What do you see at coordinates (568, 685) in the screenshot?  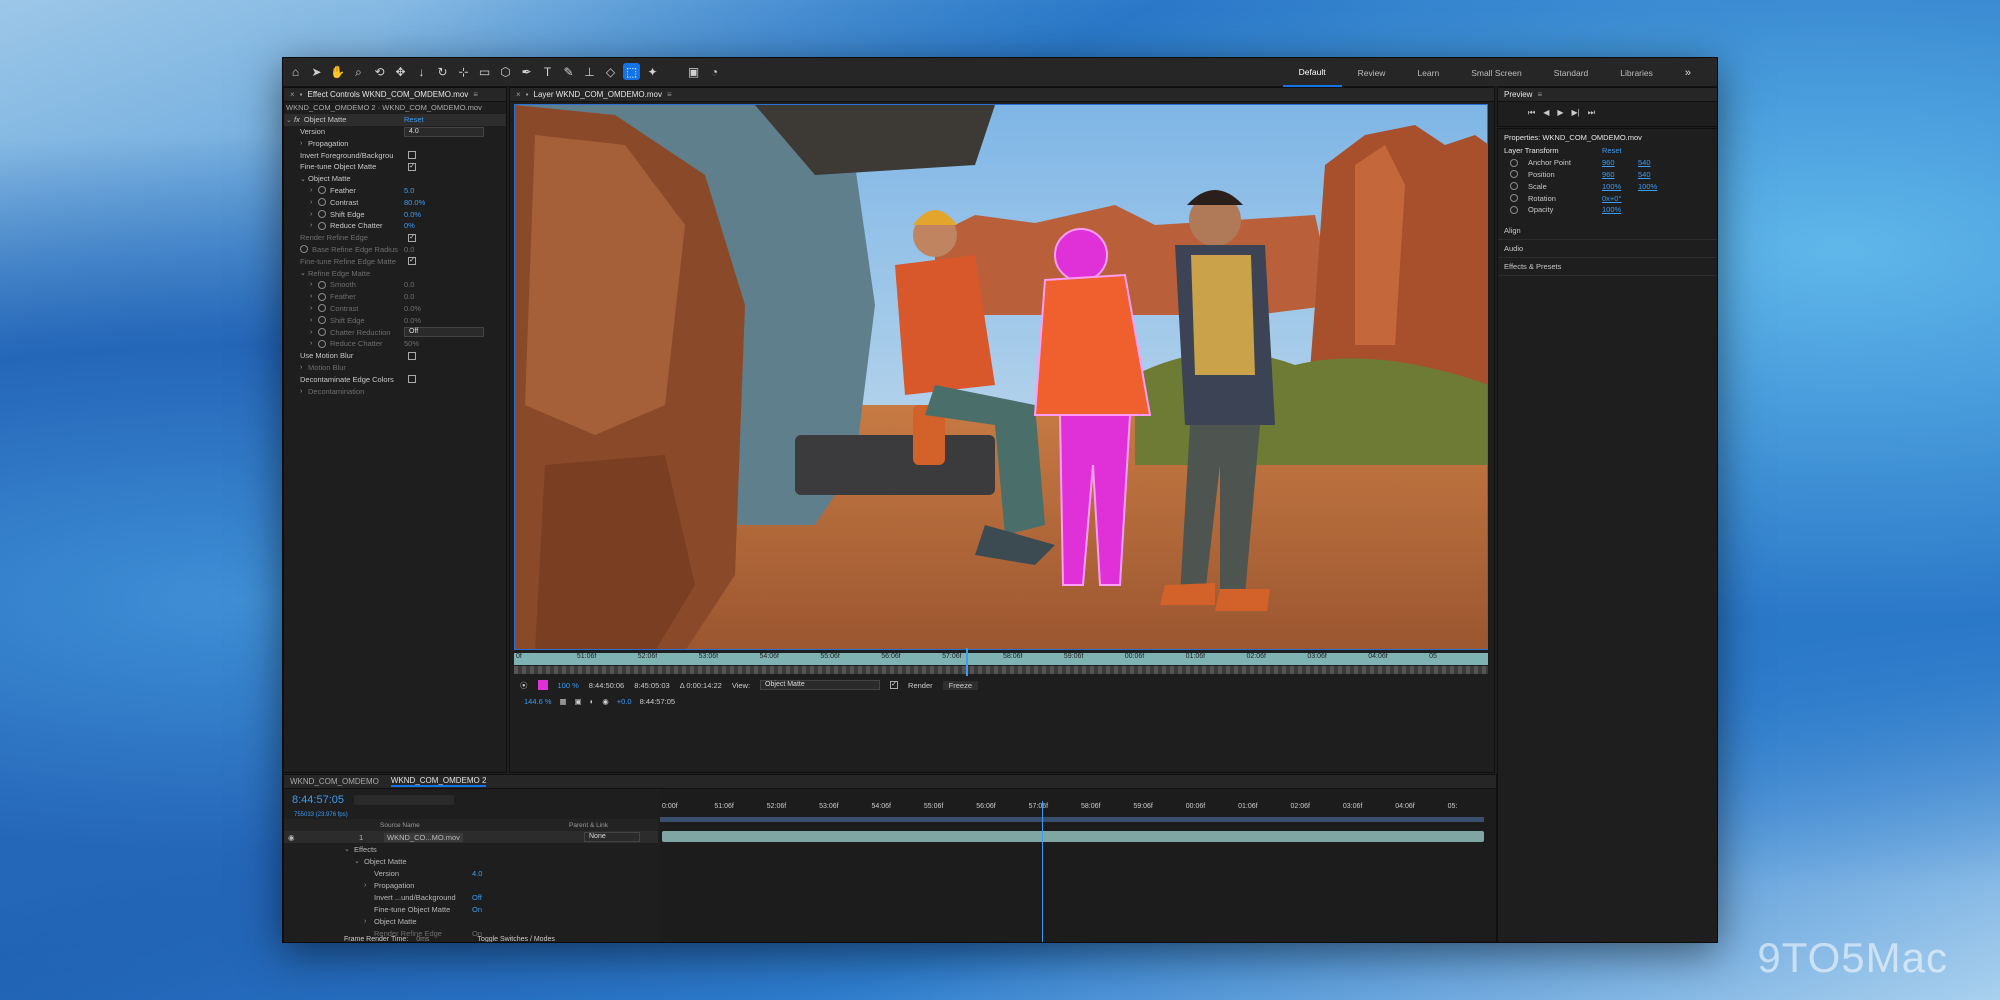 I see `matte-opacity-value: 100 %` at bounding box center [568, 685].